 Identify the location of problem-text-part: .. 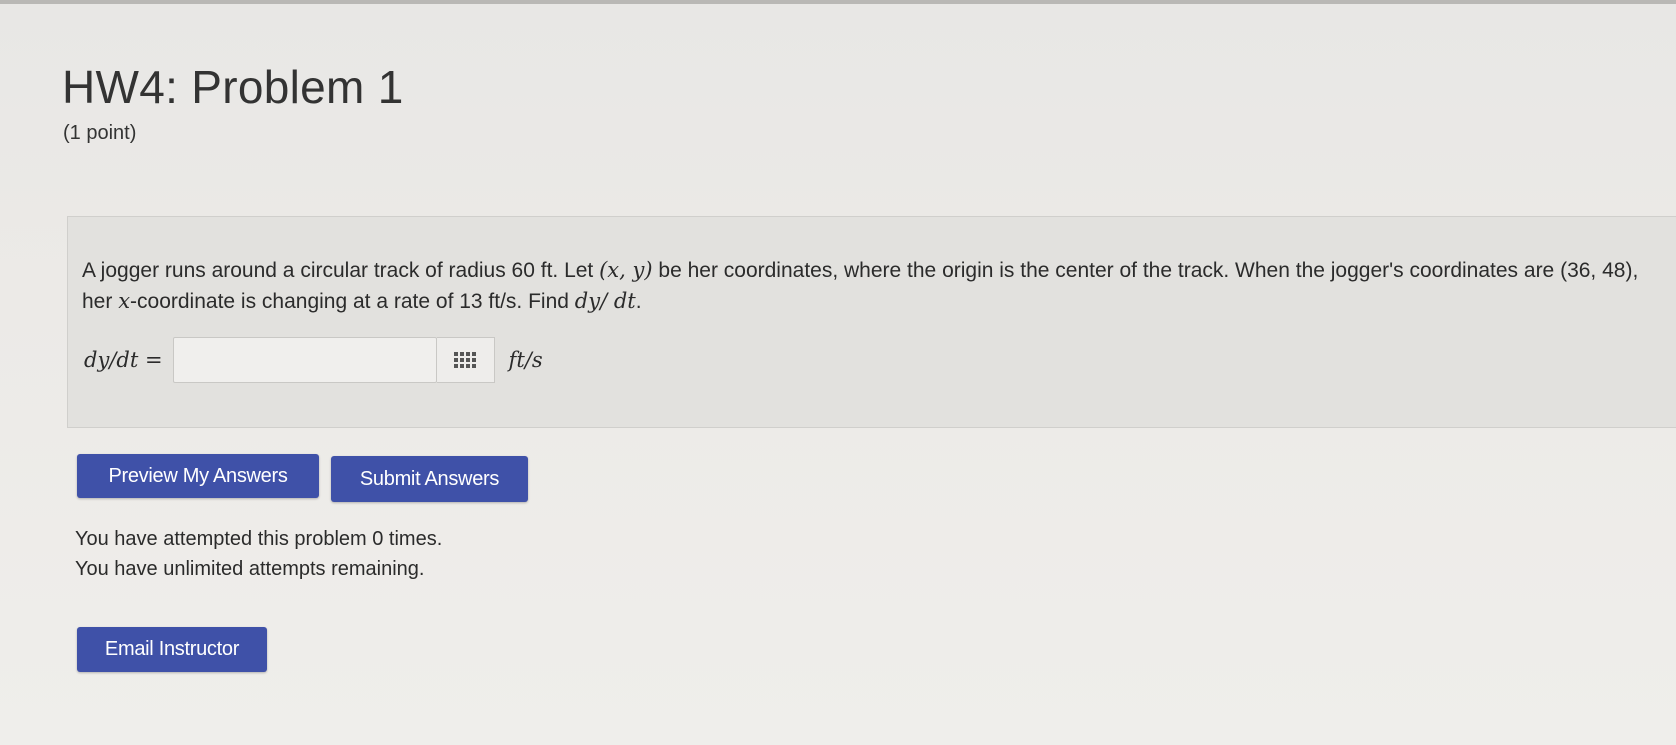
(638, 301).